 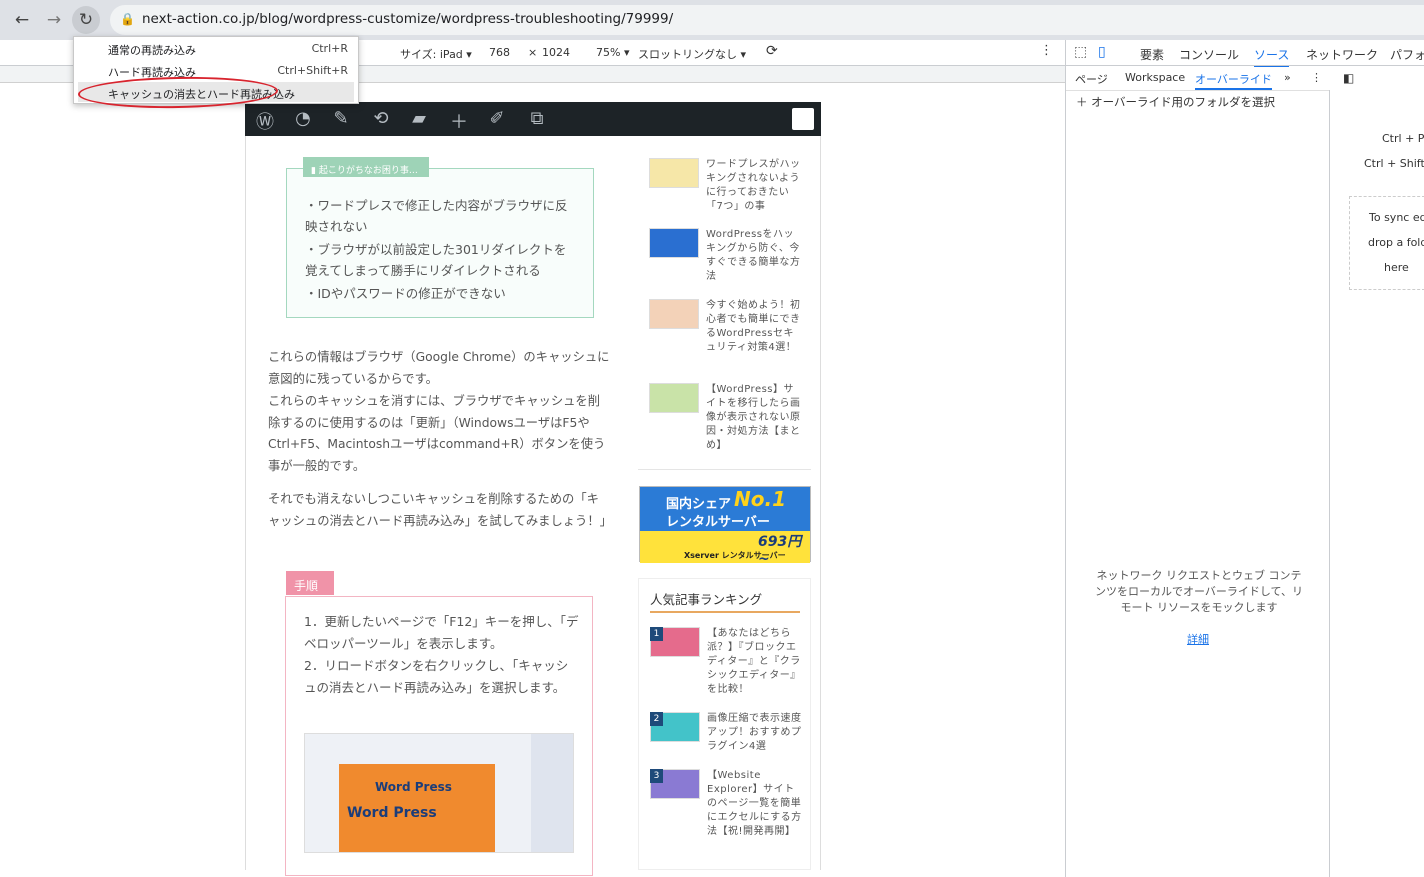 I want to click on subtab-overrides: オーバーライド, so click(x=1233, y=80).